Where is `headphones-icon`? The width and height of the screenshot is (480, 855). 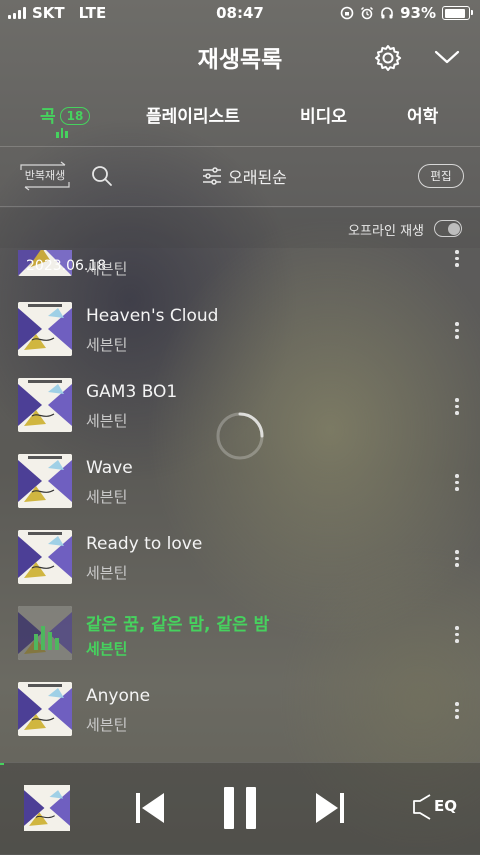
headphones-icon is located at coordinates (387, 13).